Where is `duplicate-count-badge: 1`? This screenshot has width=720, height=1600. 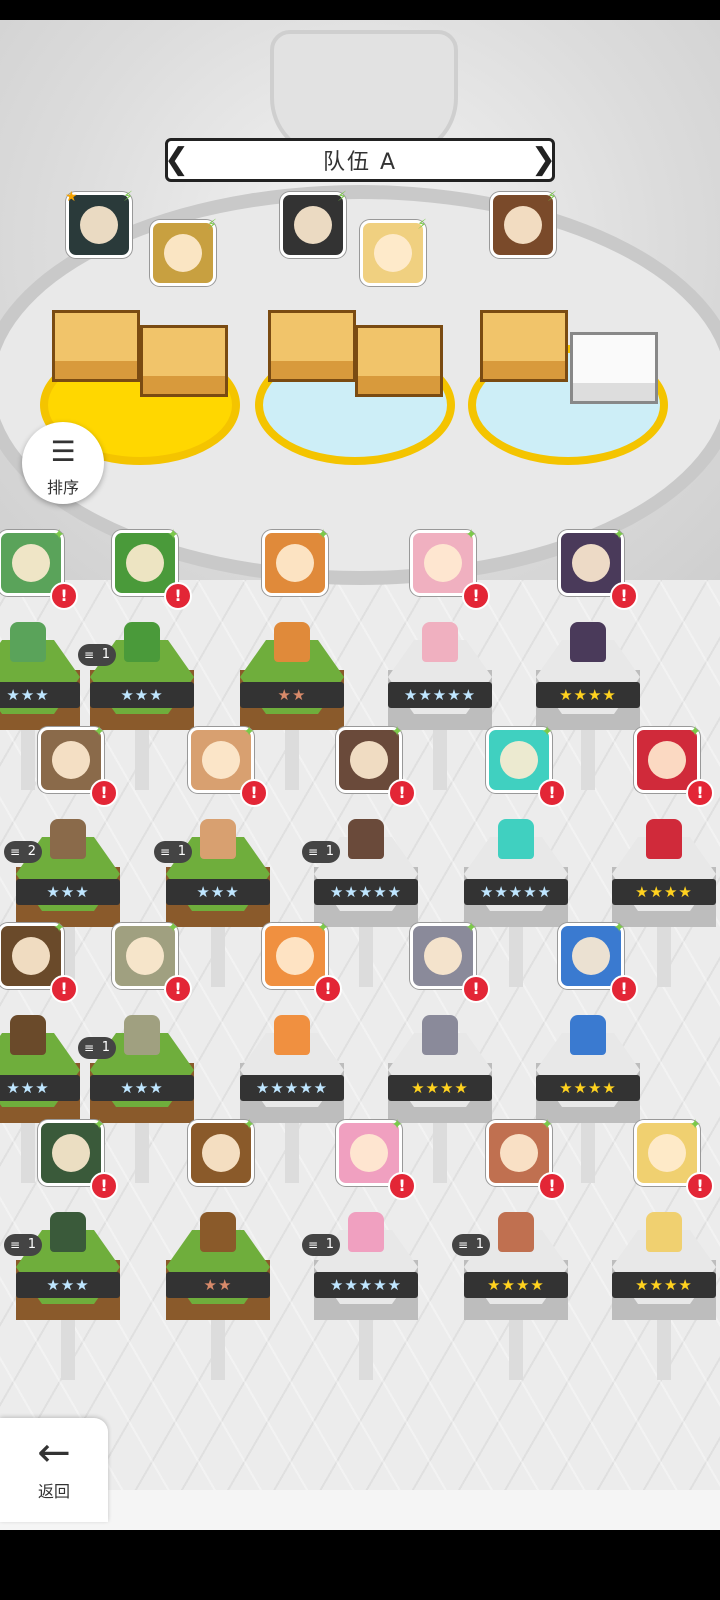
duplicate-count-badge: 1 is located at coordinates (321, 1245).